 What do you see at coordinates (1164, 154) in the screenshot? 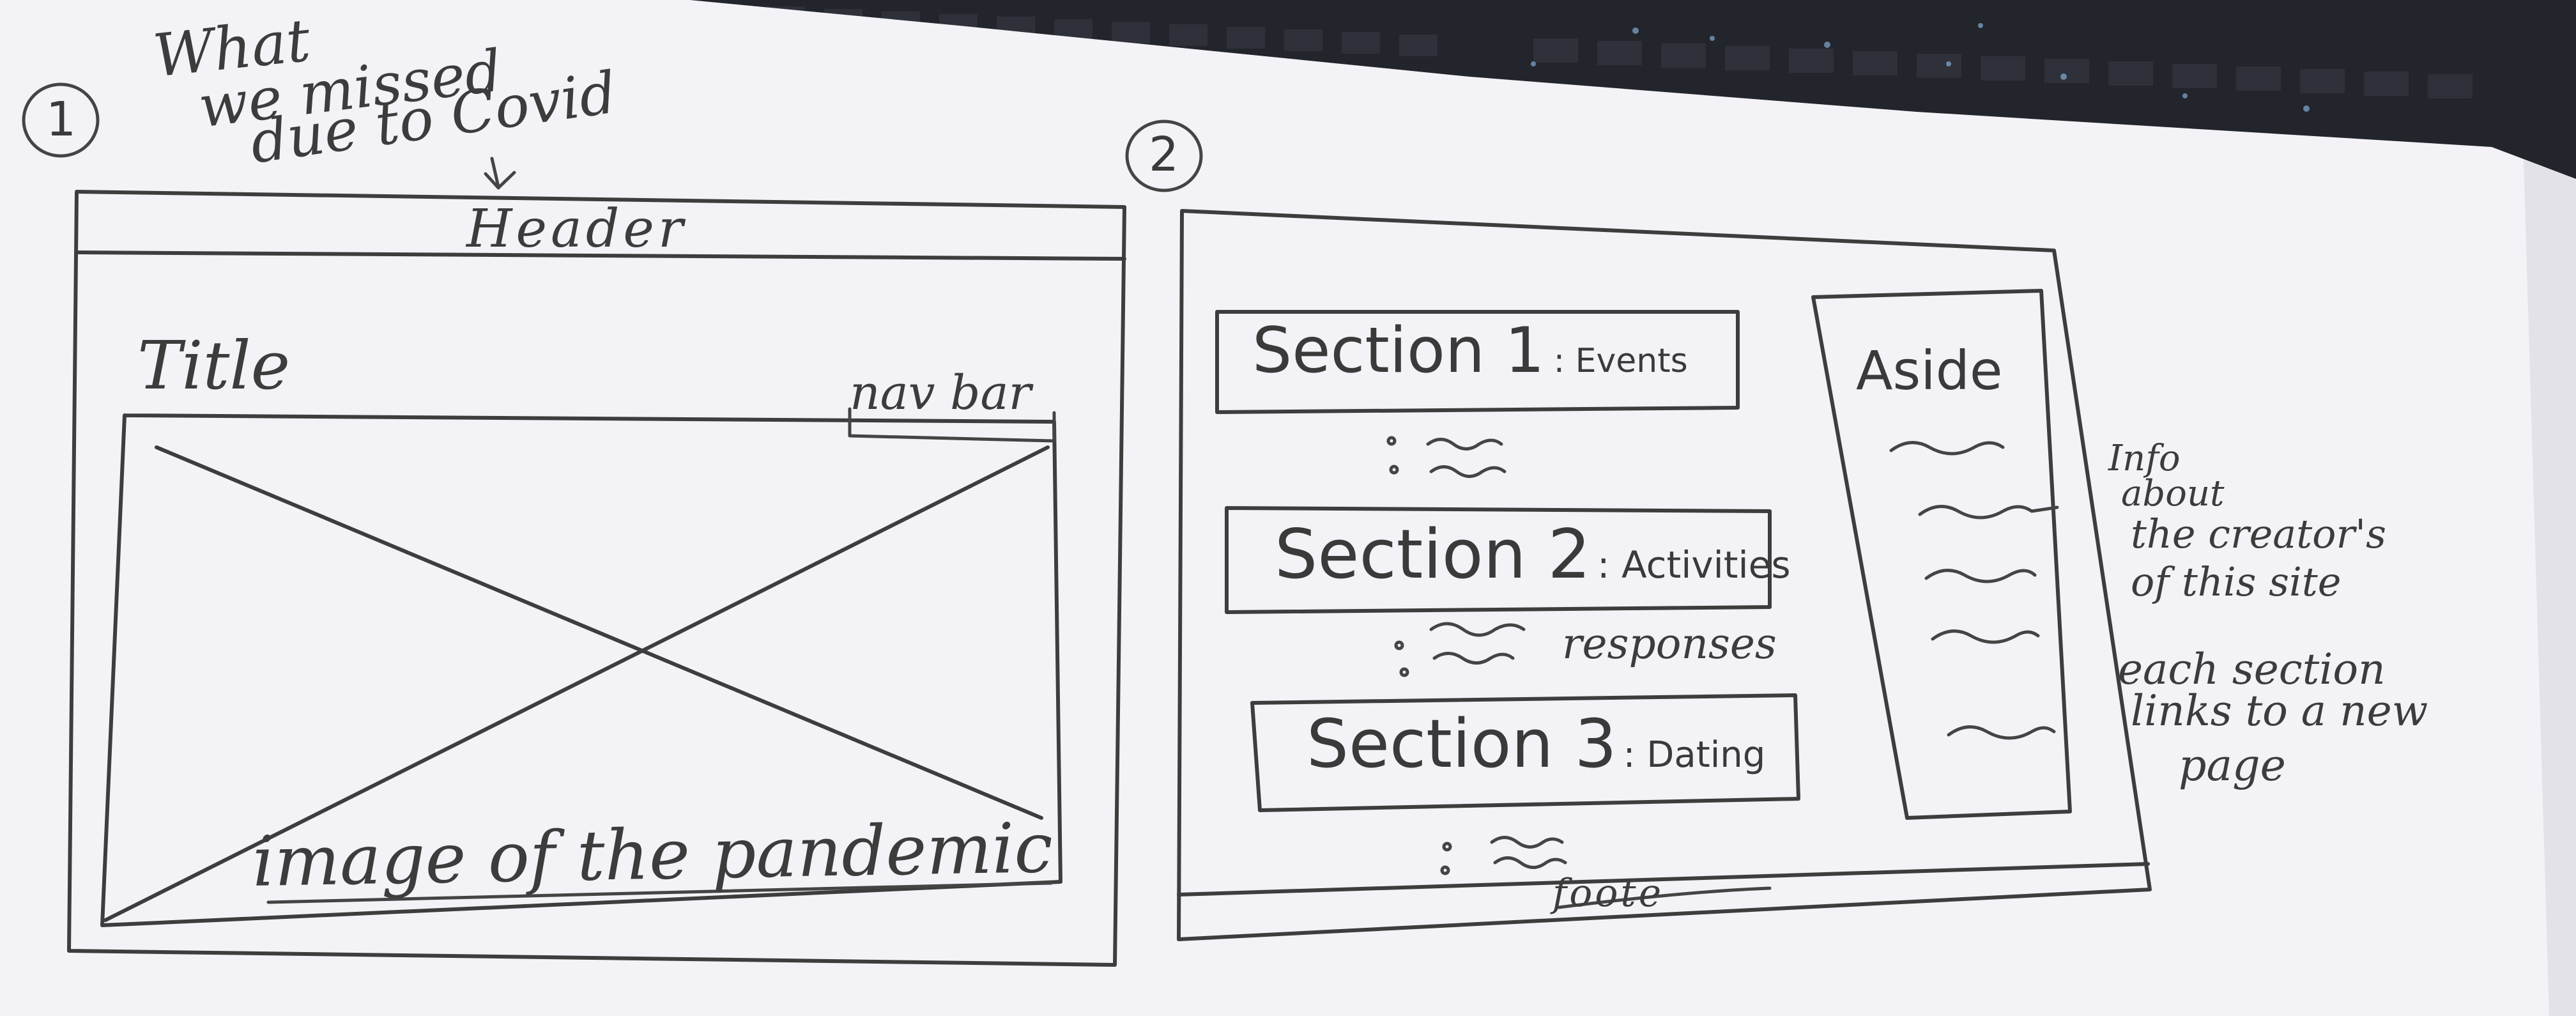
I see `sketch2-number: 2` at bounding box center [1164, 154].